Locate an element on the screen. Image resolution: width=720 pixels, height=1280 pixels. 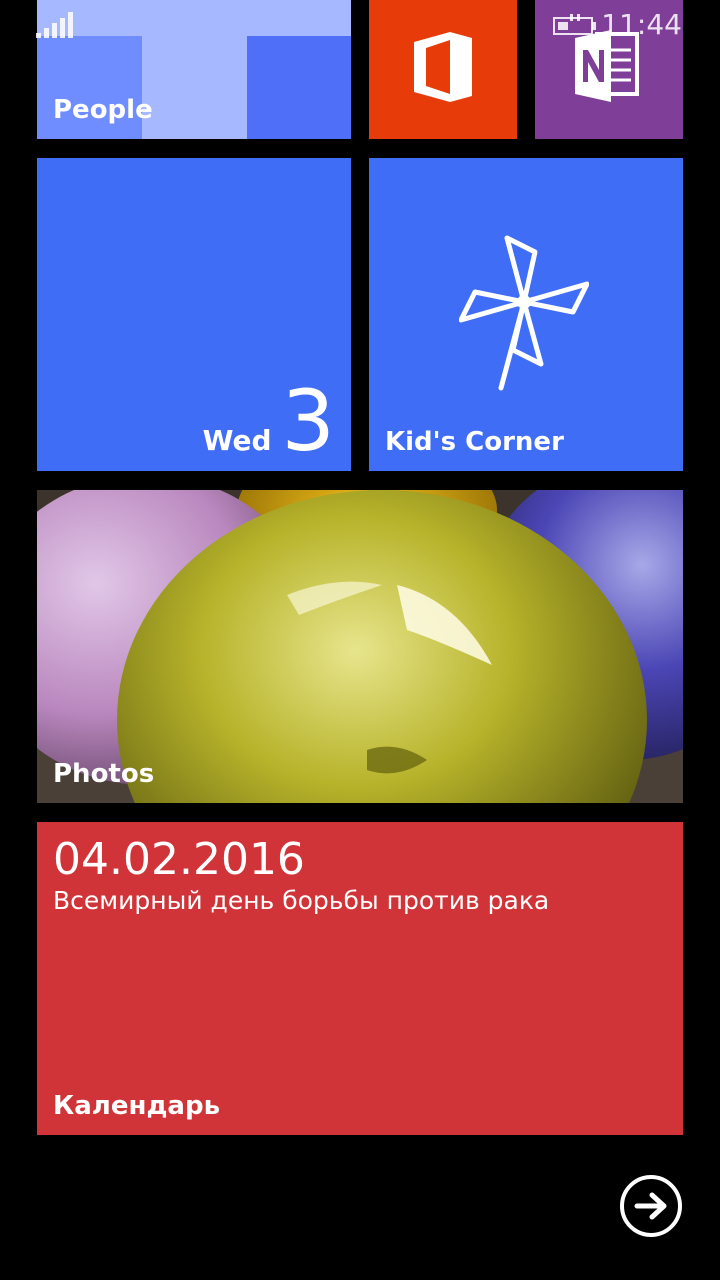
event-date: 04.02.2016 is located at coordinates (179, 859).